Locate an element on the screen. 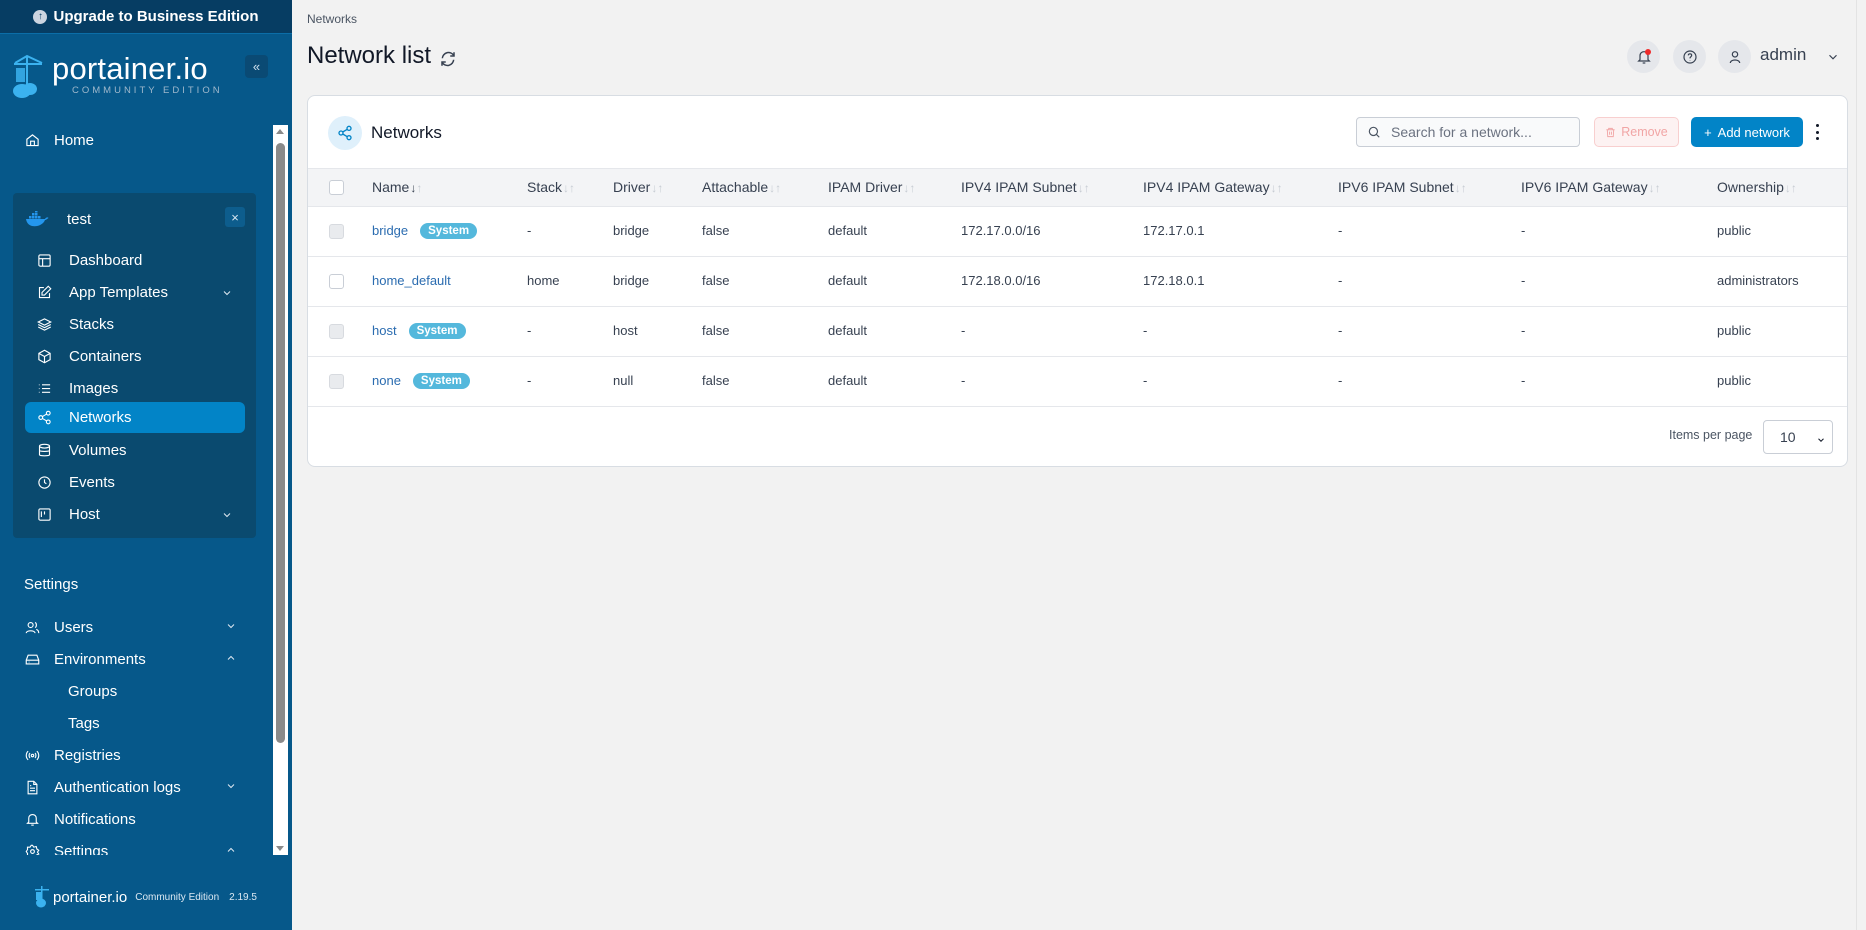 Image resolution: width=1866 pixels, height=930 pixels. sidebar-item-label: Stacks is located at coordinates (92, 324).